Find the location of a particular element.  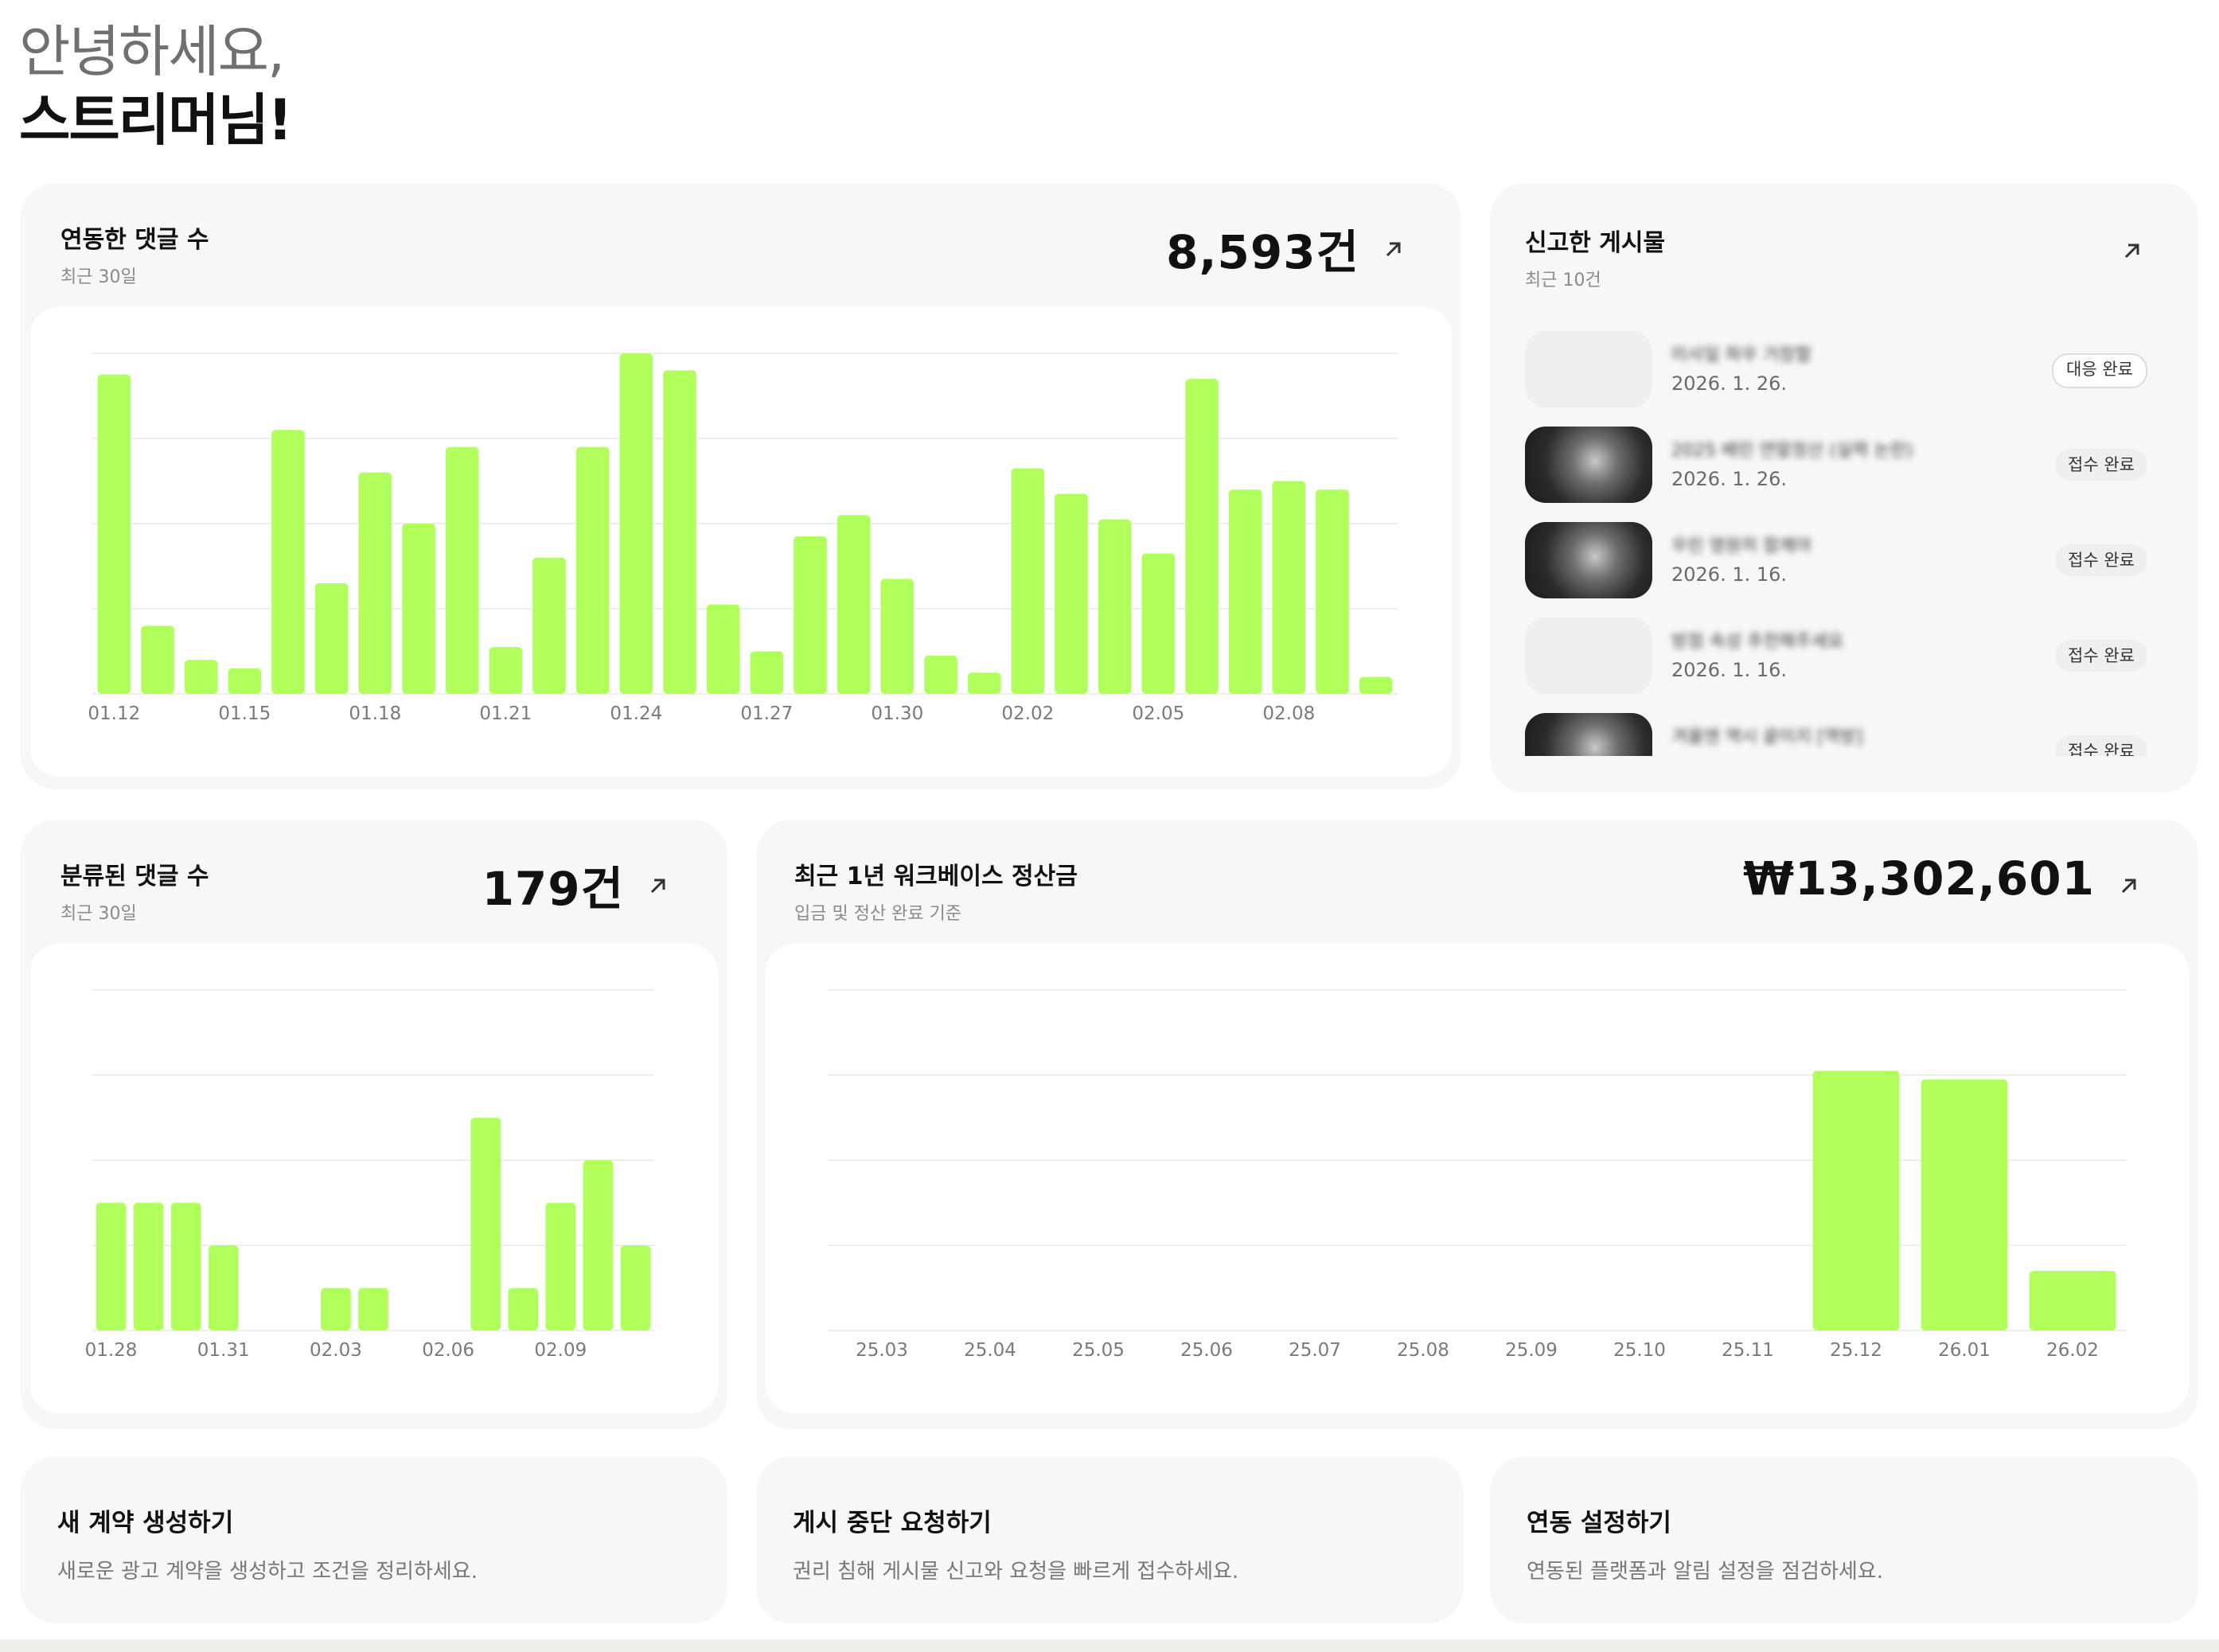

x-tick-label: 02.09 is located at coordinates (560, 1350).